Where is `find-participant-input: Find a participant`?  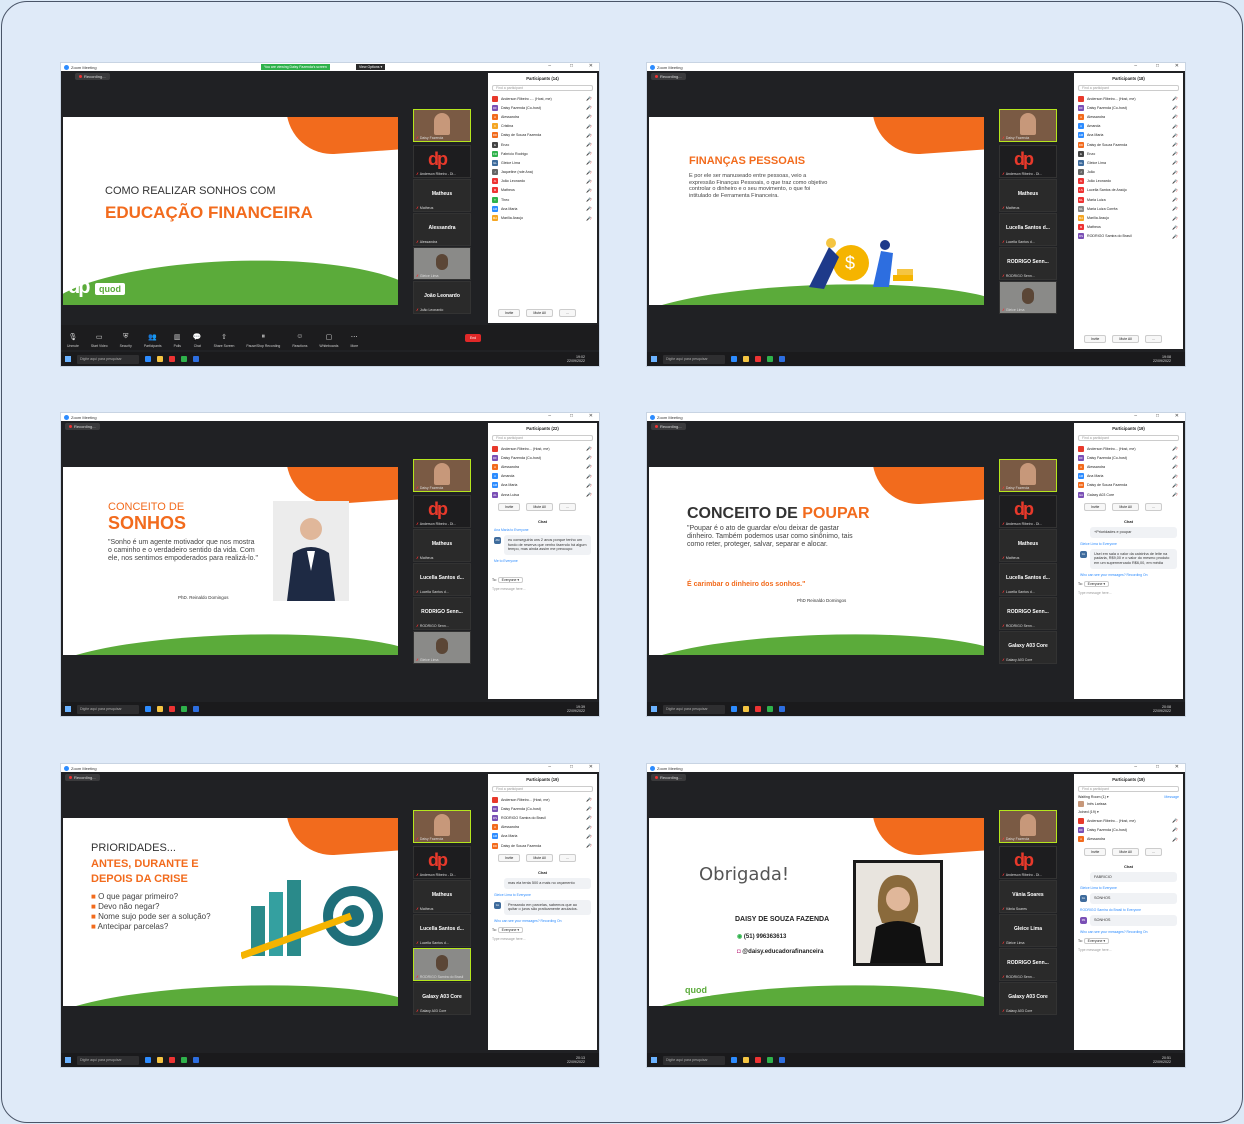 find-participant-input: Find a participant is located at coordinates (1128, 789).